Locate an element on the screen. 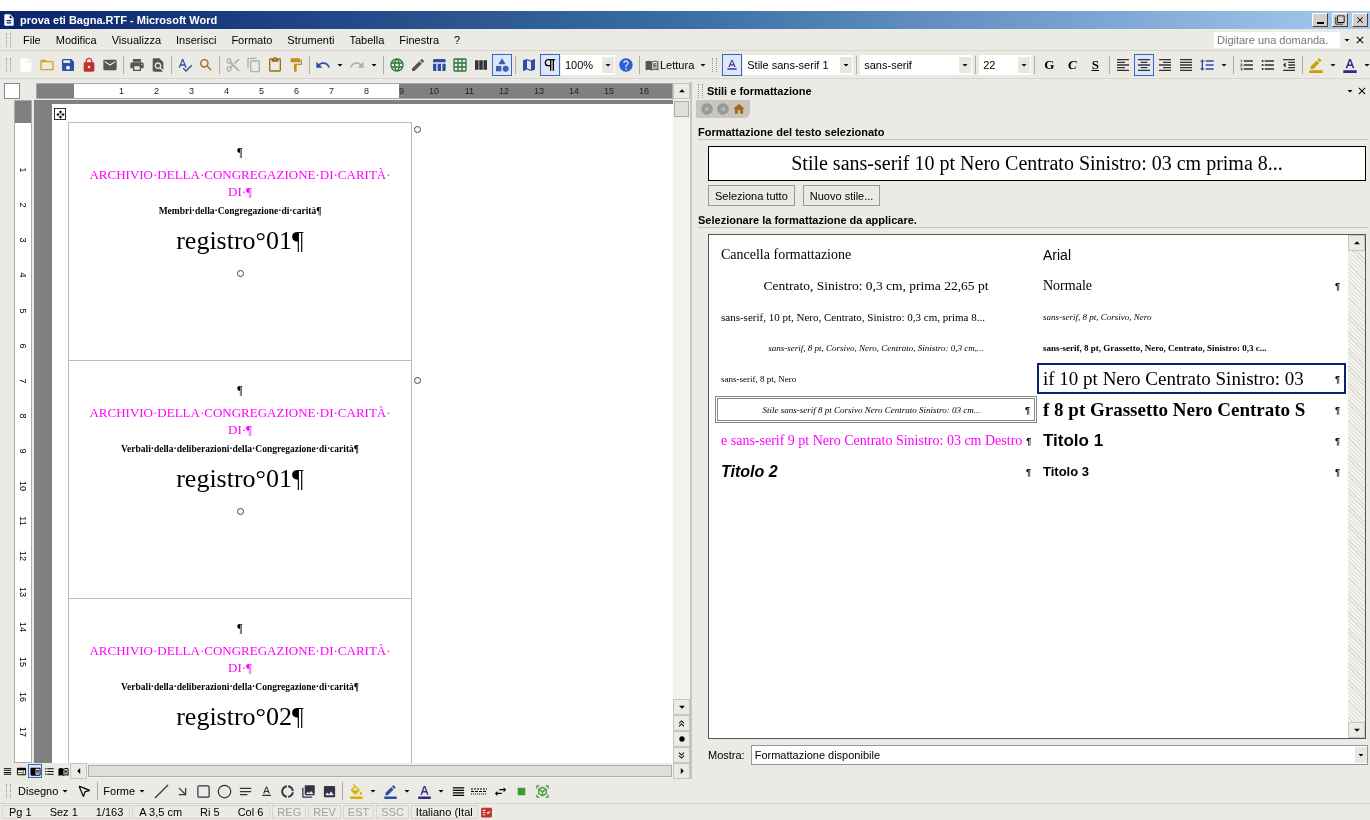  draw-menu-button: Disegno is located at coordinates (45, 791).